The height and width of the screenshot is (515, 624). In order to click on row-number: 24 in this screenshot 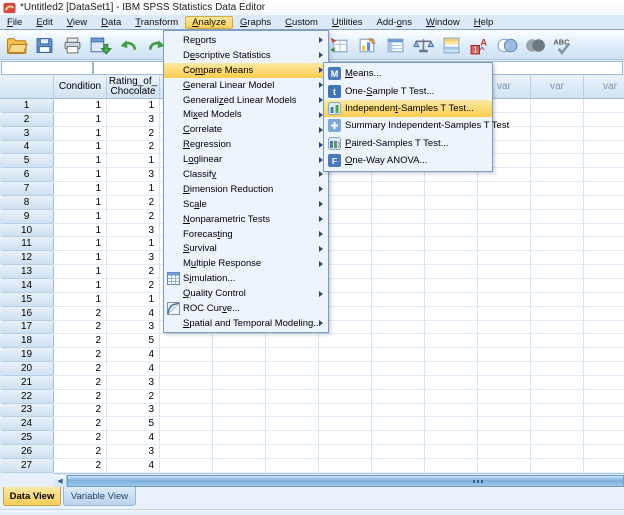, I will do `click(27, 424)`.